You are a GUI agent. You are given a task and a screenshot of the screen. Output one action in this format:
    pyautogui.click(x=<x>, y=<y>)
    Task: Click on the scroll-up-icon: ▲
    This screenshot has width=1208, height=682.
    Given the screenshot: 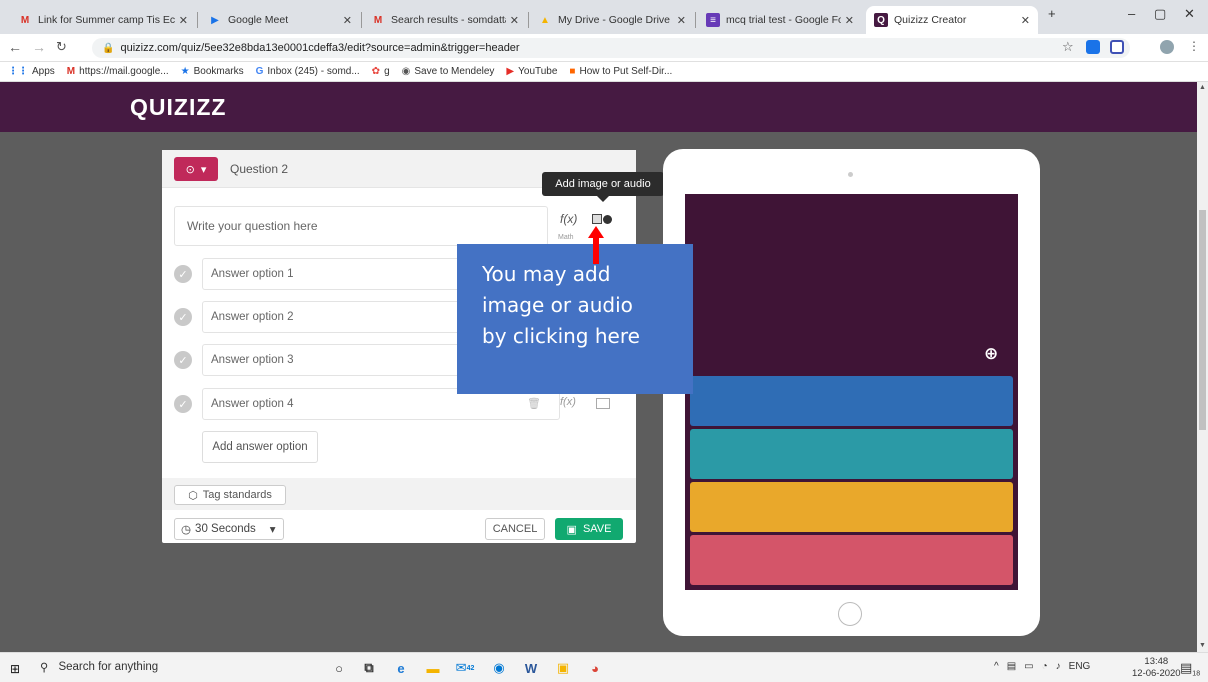 What is the action you would take?
    pyautogui.click(x=1202, y=87)
    